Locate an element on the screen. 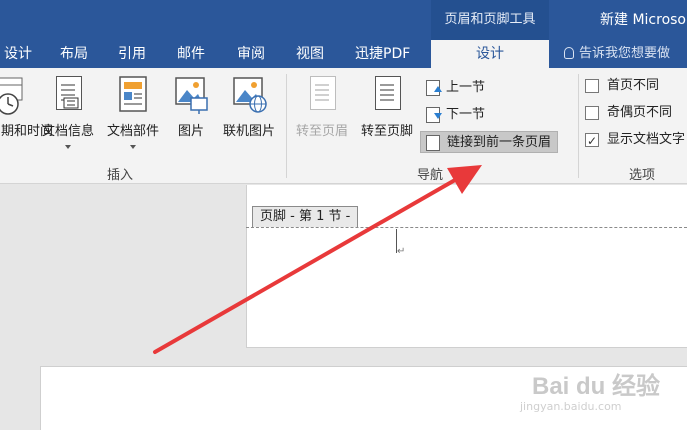 This screenshot has height=430, width=687. next-section-label: 下一节 is located at coordinates (466, 114).